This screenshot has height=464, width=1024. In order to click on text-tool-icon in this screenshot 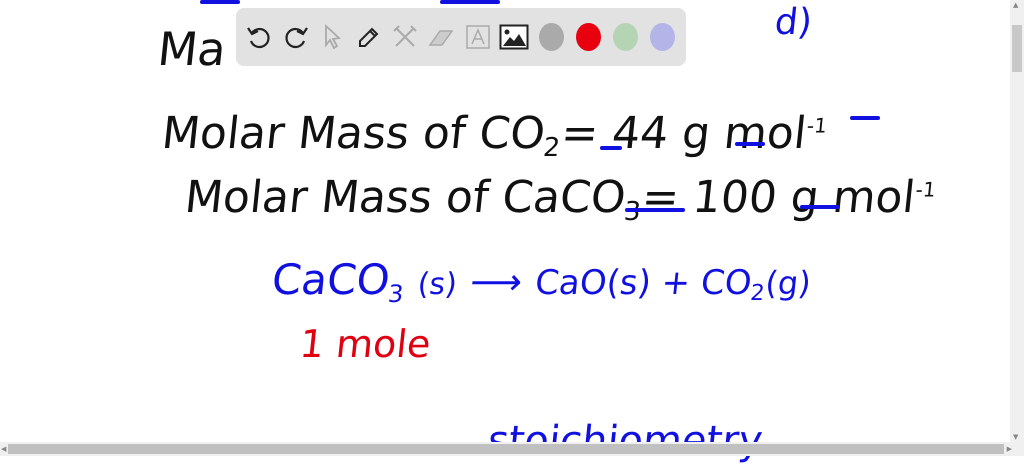, I will do `click(478, 37)`.